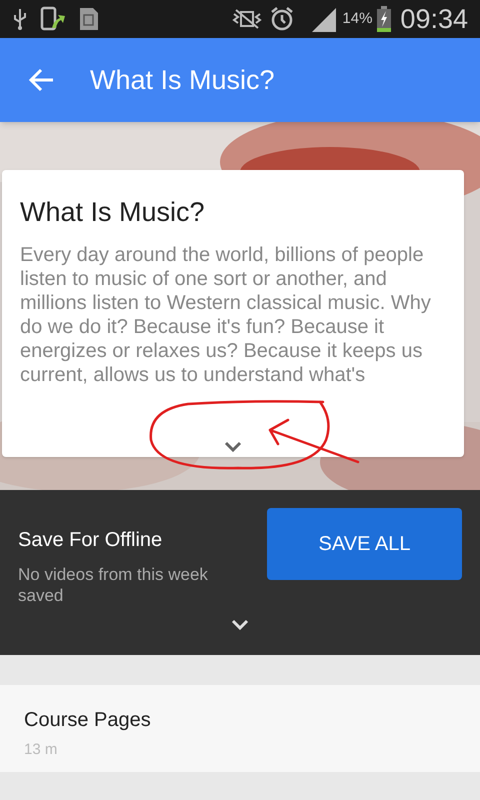  I want to click on save-all-button: SAVE ALL, so click(364, 544).